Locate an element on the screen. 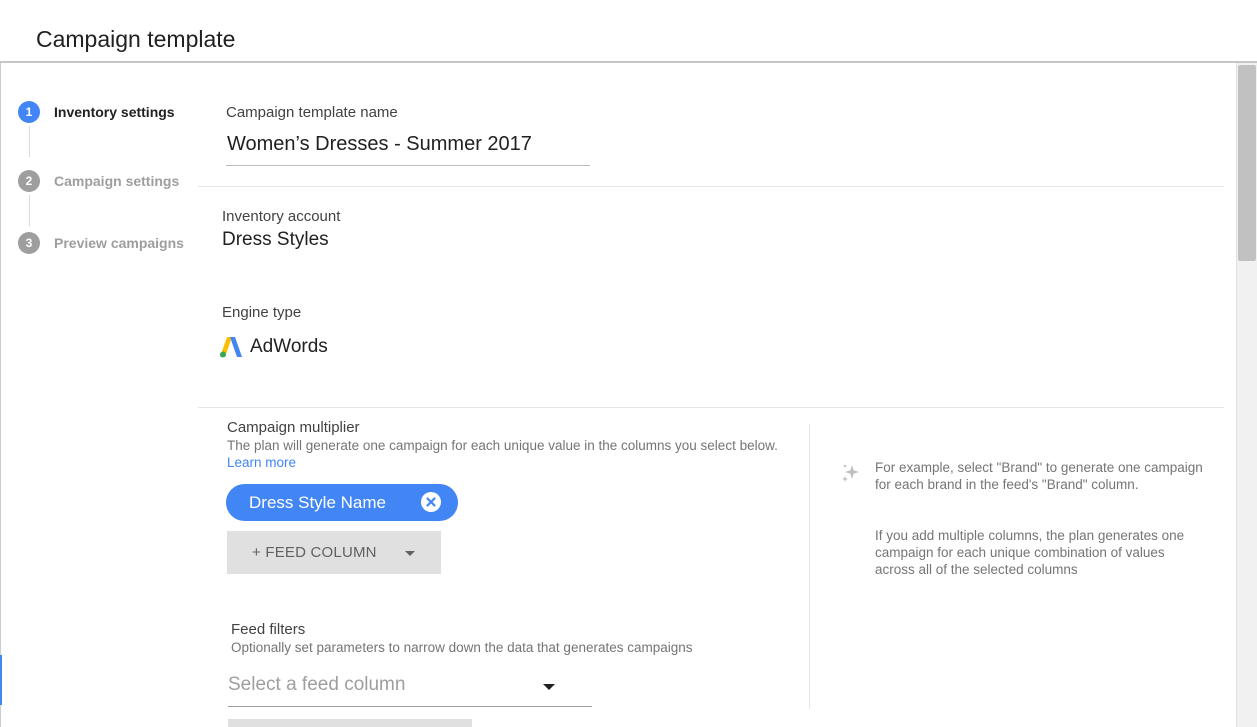 The height and width of the screenshot is (727, 1257). add-feed-column-button: + FEED COLUMN is located at coordinates (334, 552).